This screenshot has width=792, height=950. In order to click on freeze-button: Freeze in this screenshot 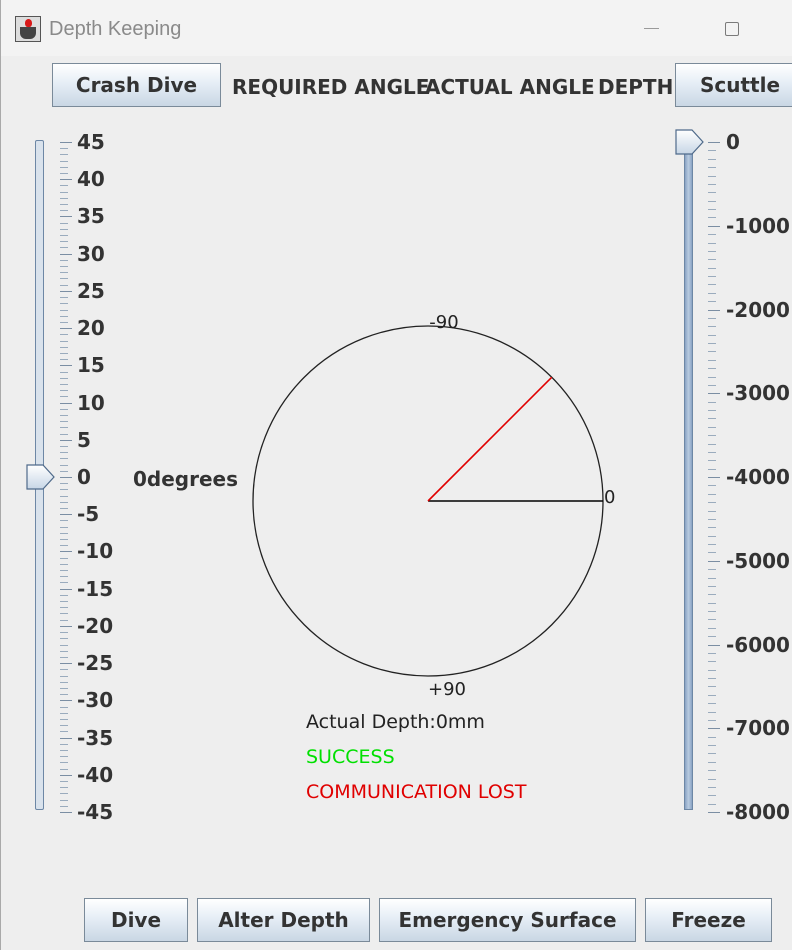, I will do `click(708, 920)`.